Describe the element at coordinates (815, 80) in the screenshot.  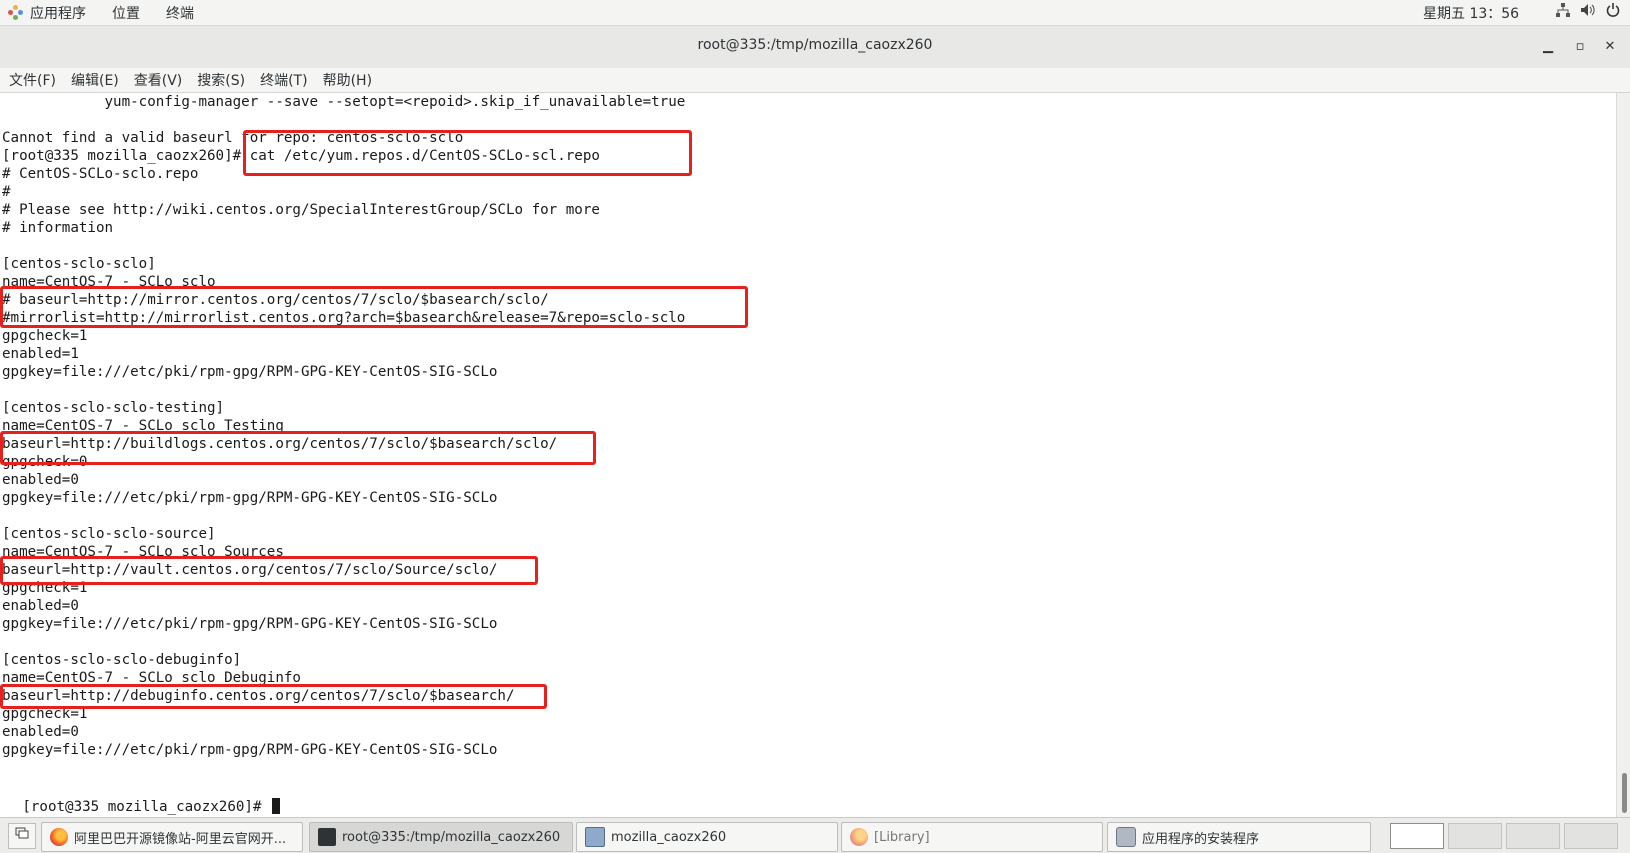
I see `menubar: 文件(F) 编辑(E) 查看(V) 搜索(S) 终端(T) 帮助(H)` at that location.